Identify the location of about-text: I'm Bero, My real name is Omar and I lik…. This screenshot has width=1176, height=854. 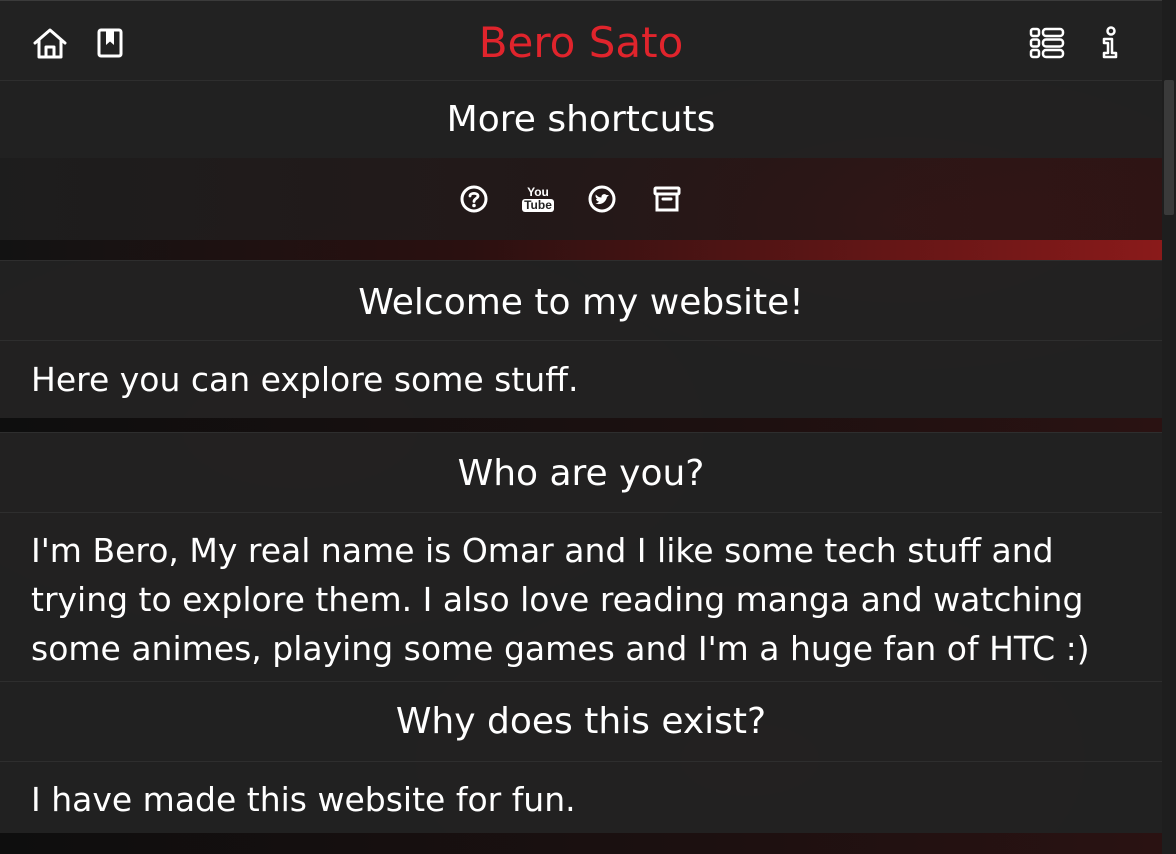
(560, 599).